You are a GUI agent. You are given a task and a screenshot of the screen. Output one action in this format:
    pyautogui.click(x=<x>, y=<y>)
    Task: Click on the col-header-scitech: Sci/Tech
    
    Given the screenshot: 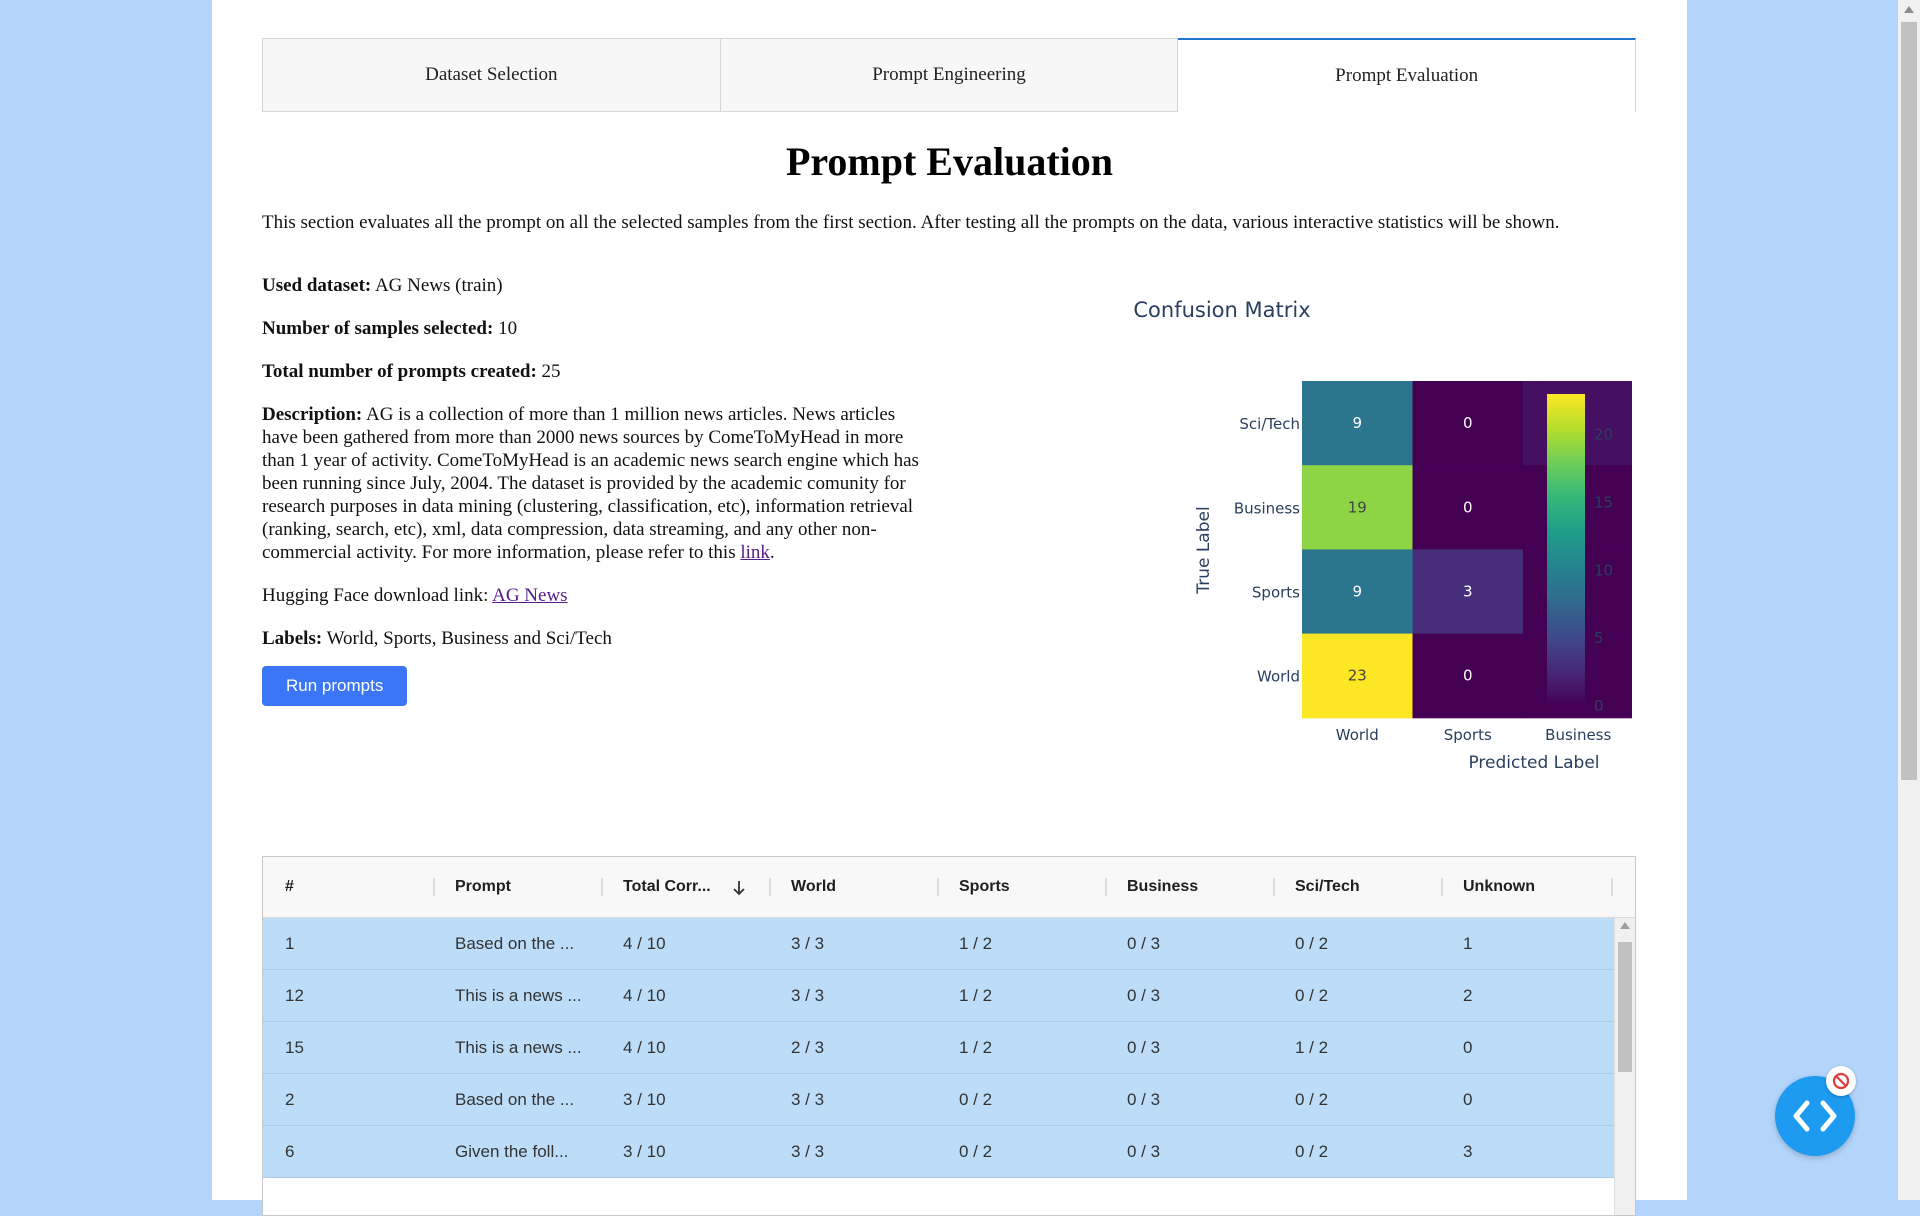 What is the action you would take?
    pyautogui.click(x=1357, y=887)
    